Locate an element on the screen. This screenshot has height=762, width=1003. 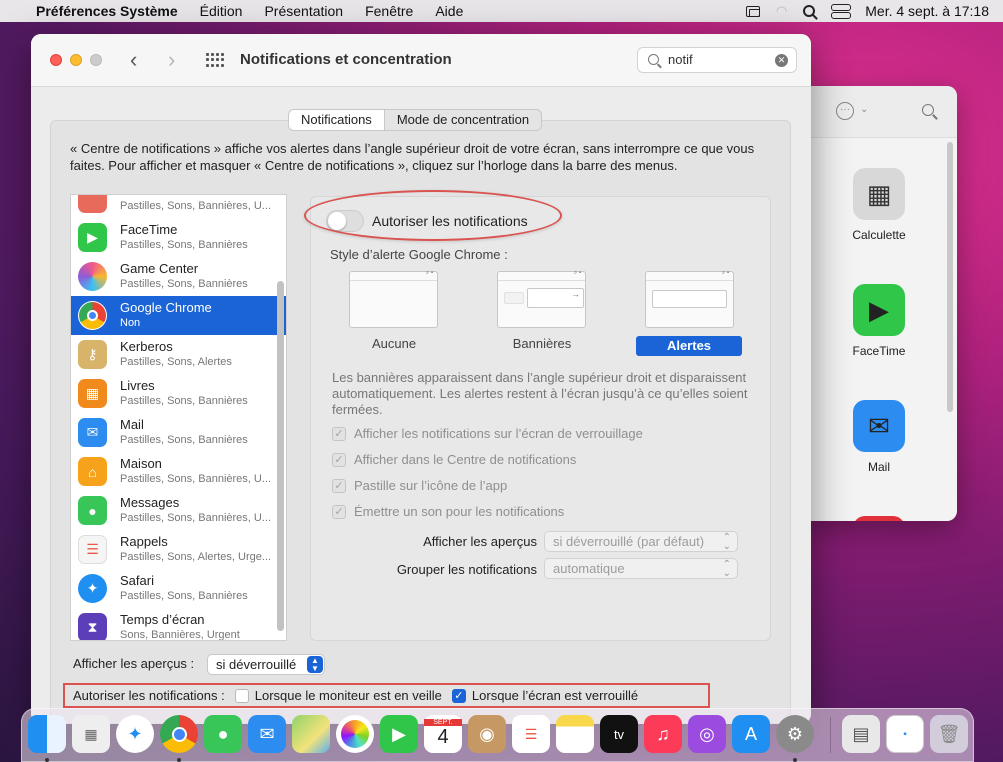
tab-bar: Notifications Mode de concentration is located at coordinates (415, 120).